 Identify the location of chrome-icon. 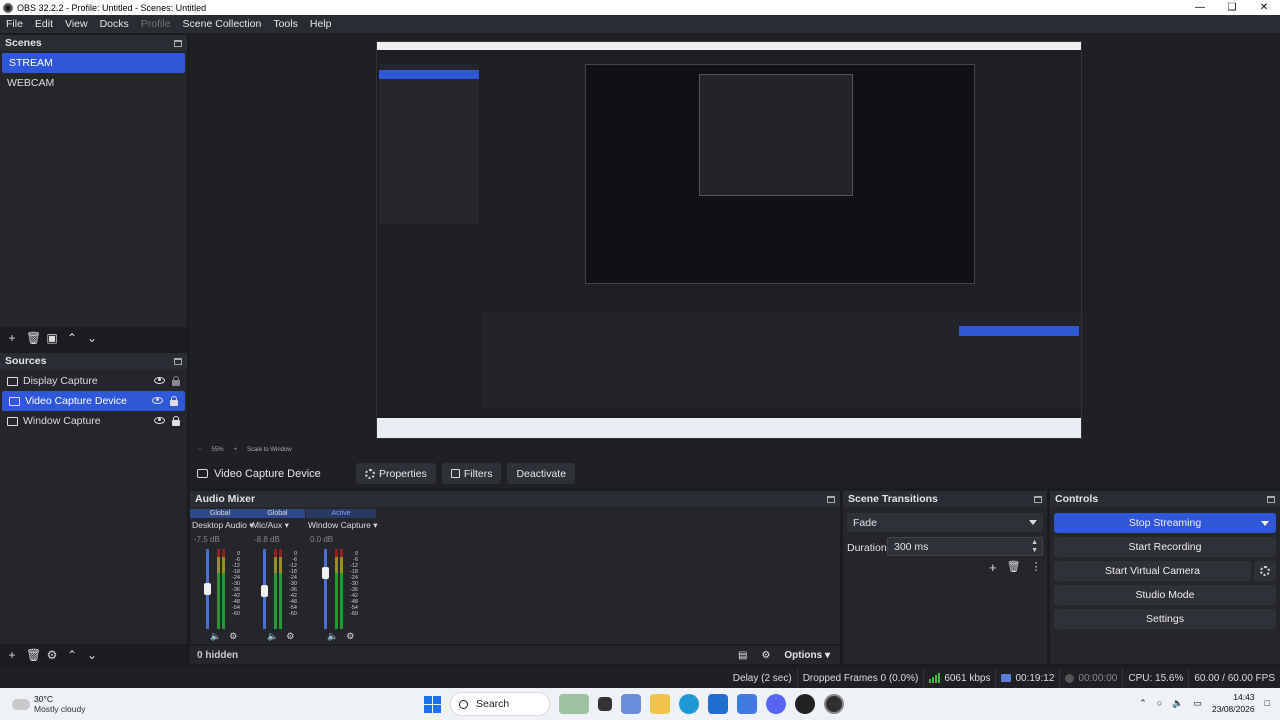
(805, 704).